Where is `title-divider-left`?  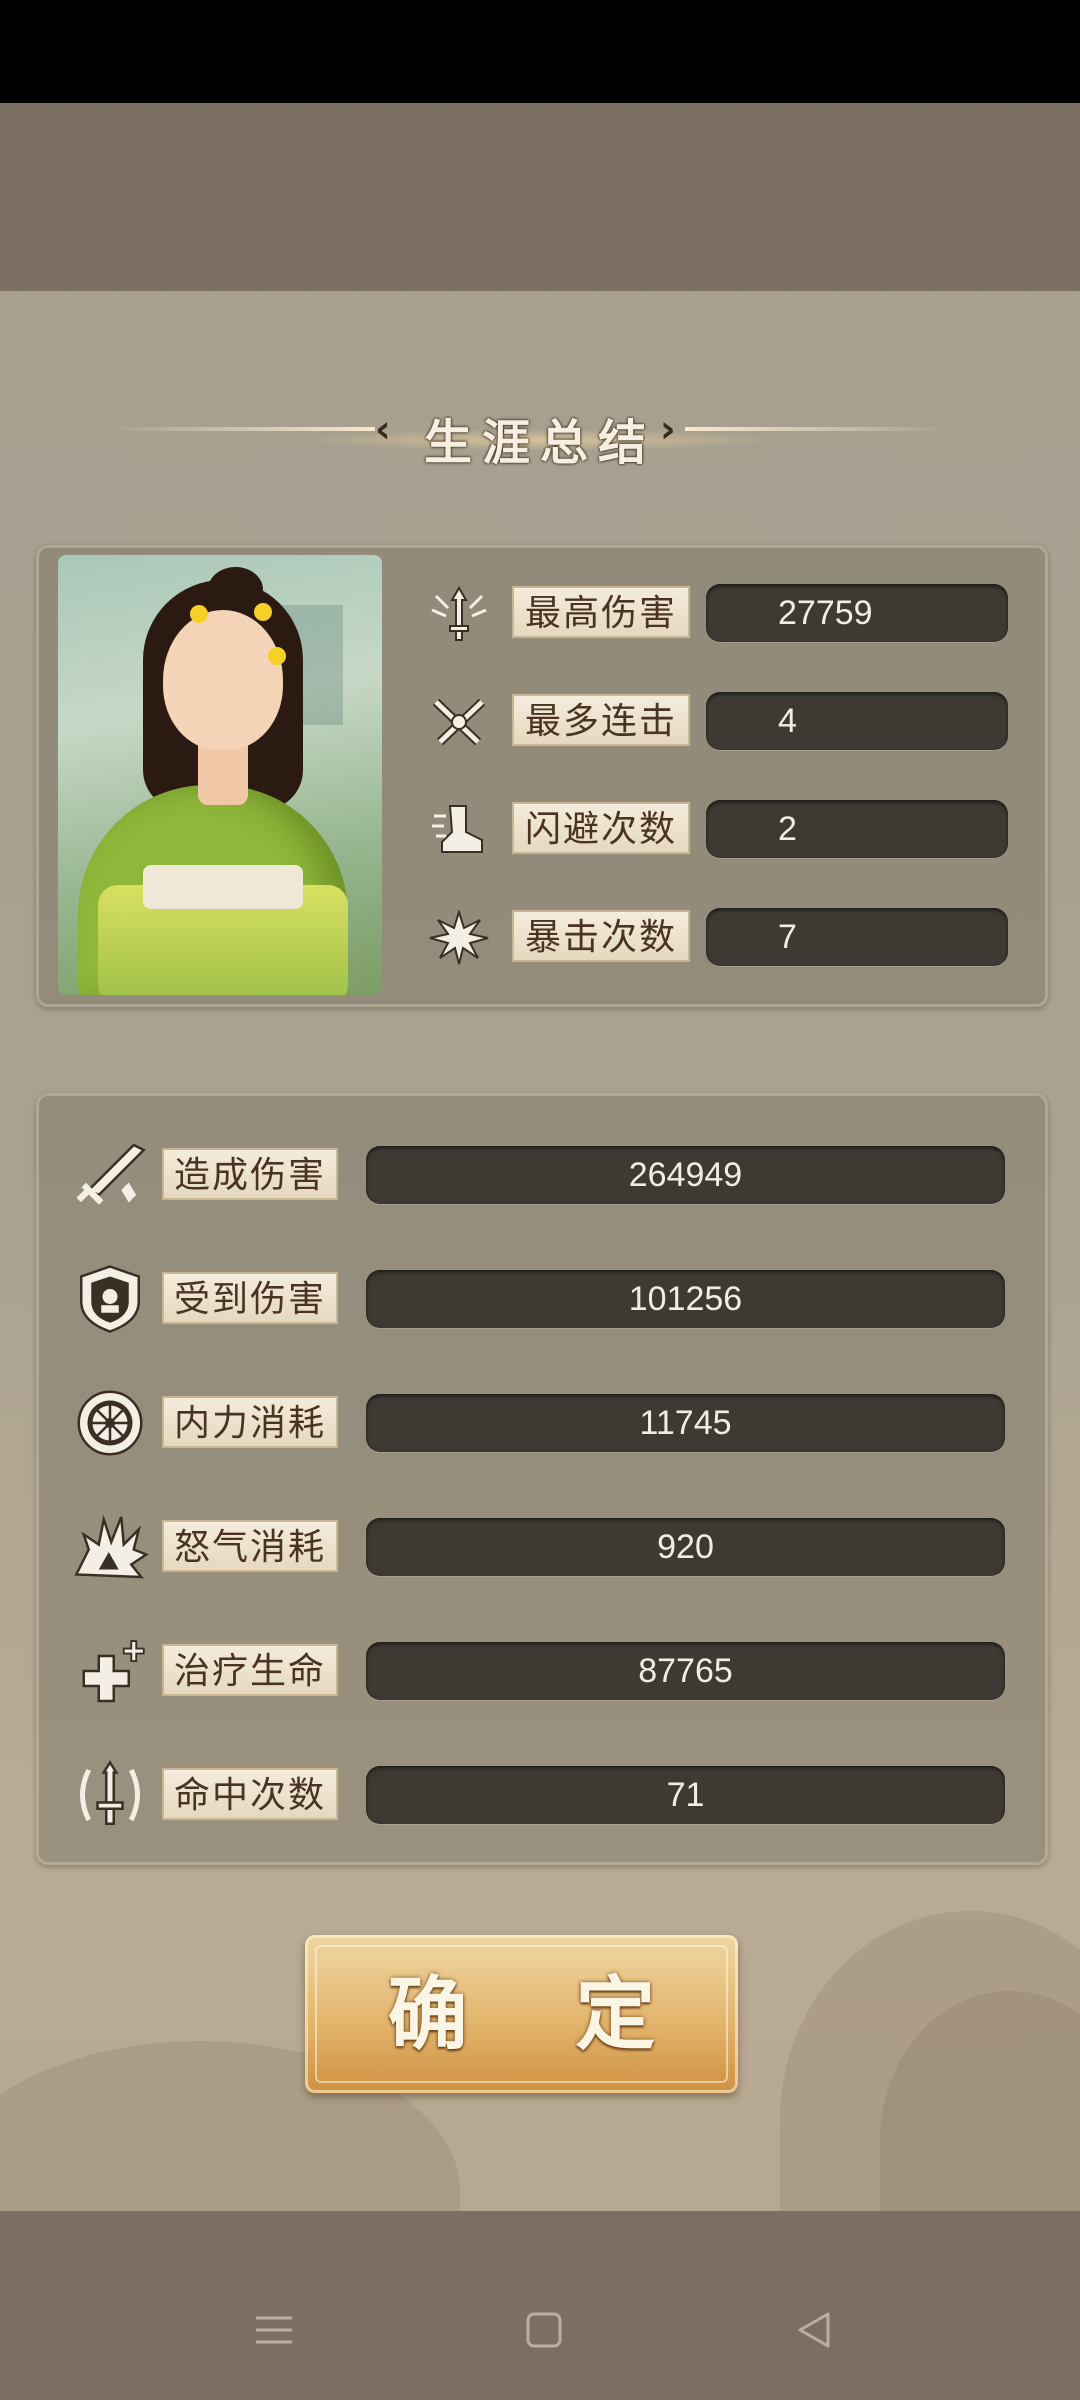
title-divider-left is located at coordinates (242, 429).